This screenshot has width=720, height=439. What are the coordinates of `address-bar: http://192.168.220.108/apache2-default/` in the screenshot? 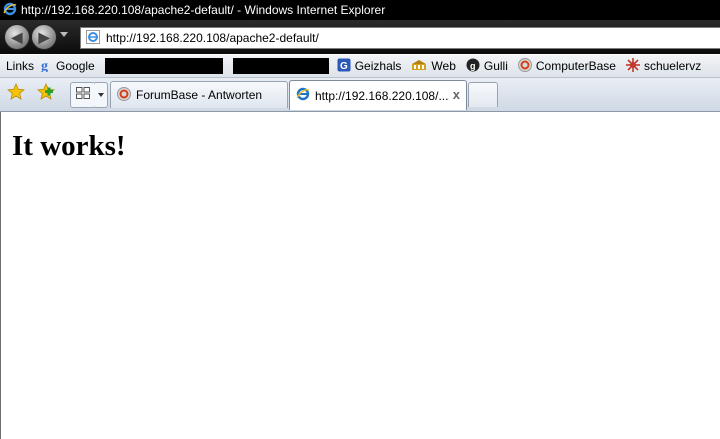 It's located at (400, 38).